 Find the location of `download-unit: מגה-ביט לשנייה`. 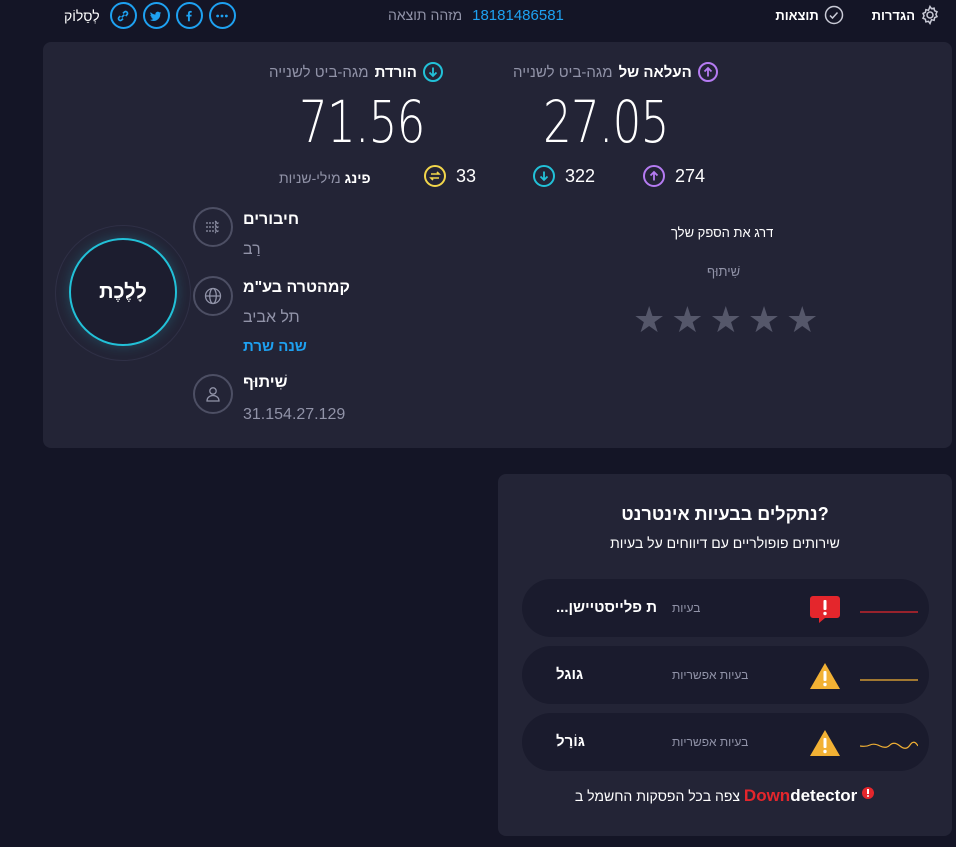

download-unit: מגה-ביט לשנייה is located at coordinates (319, 72).